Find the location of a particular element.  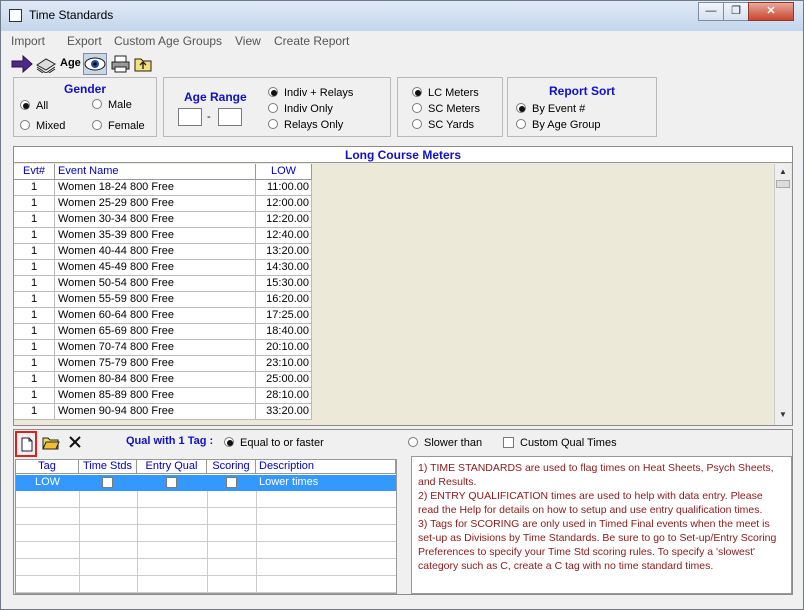

relays-only-radio is located at coordinates (273, 124).